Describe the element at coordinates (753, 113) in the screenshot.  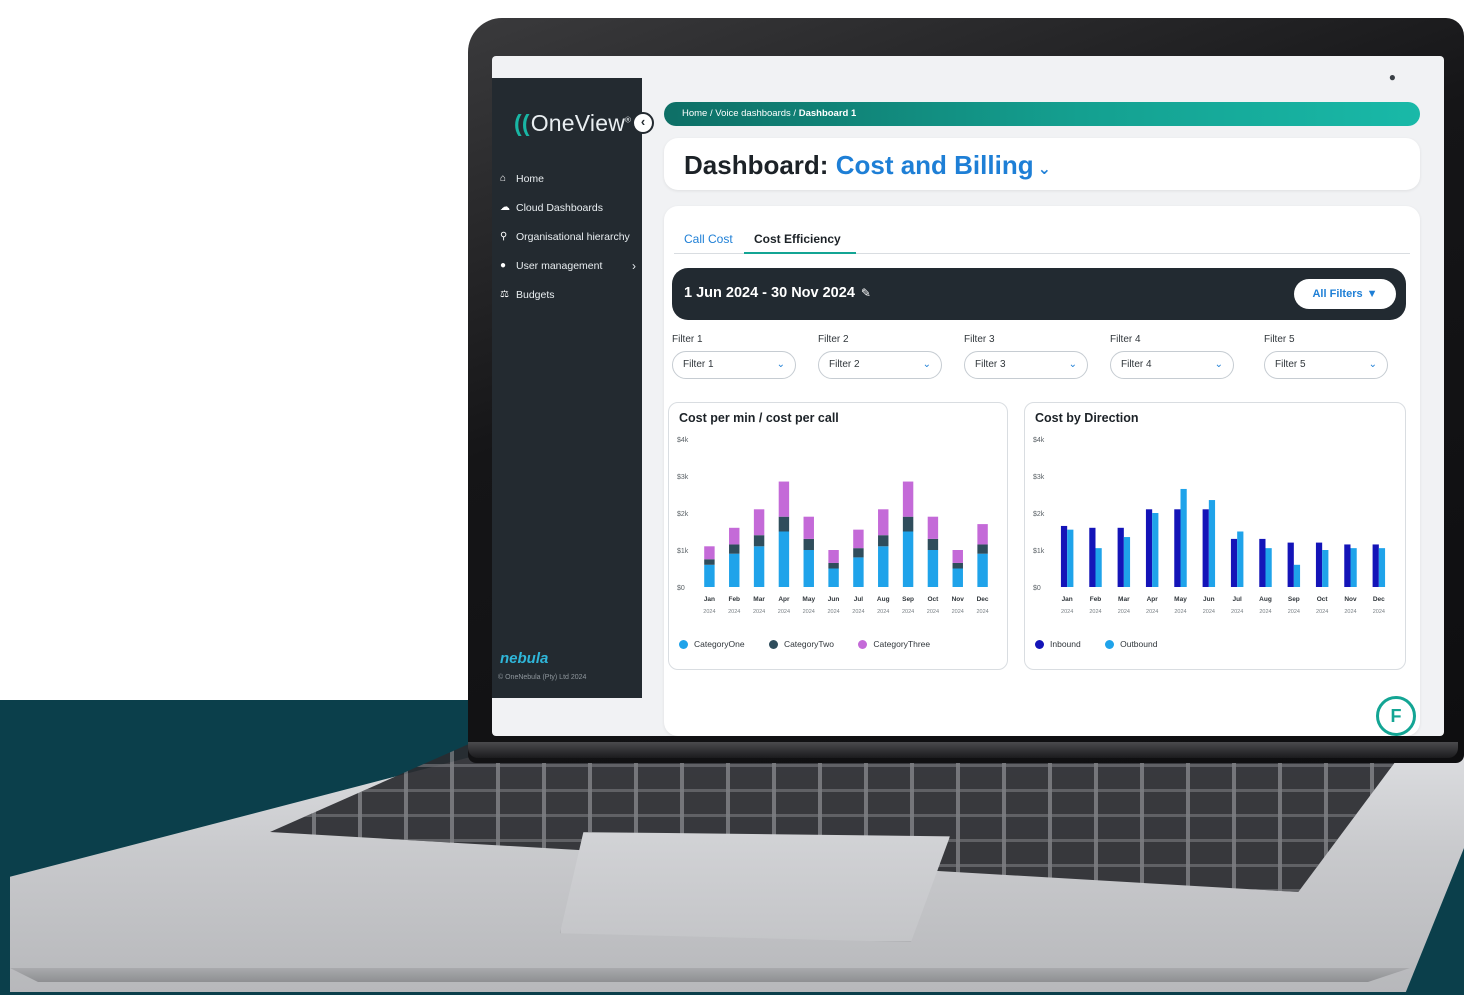
I see `breadcrumb-voice-dashboards: Voice dashboards` at that location.